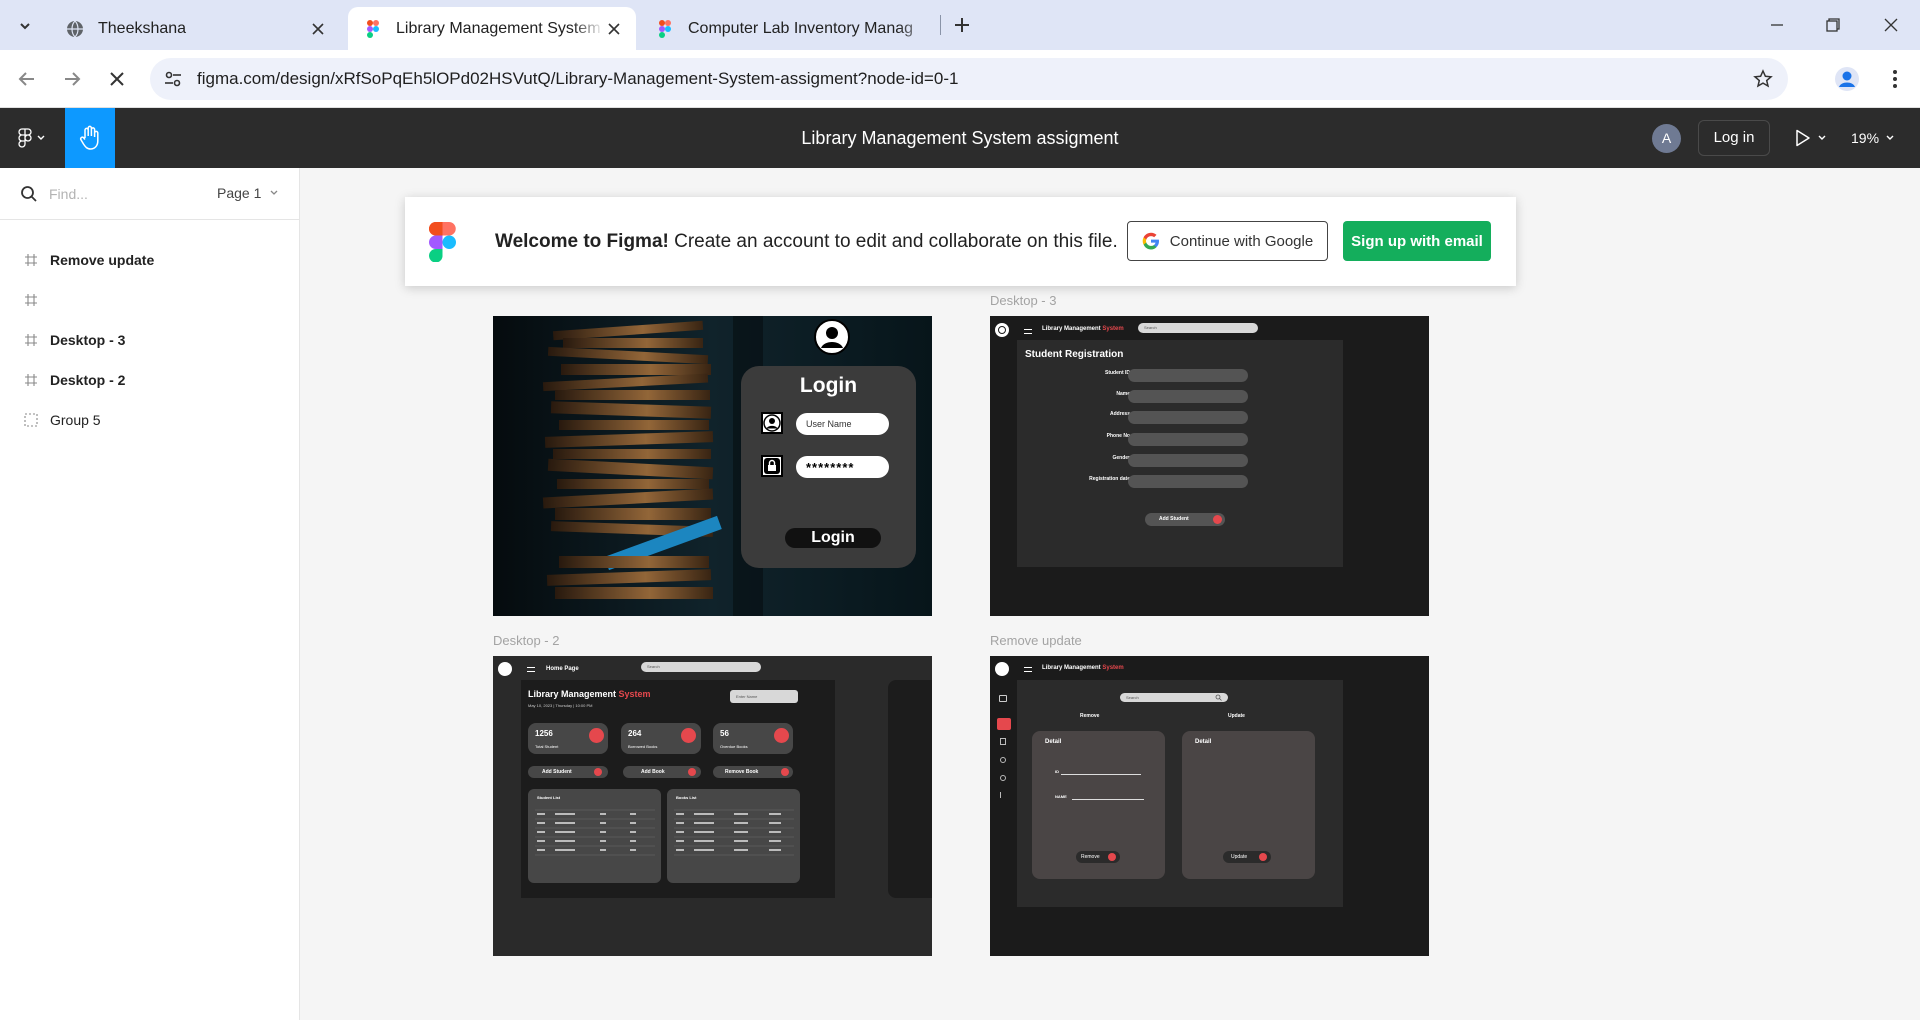 The width and height of the screenshot is (1920, 1020). I want to click on frame-label-desktop-2: Desktop - 2, so click(526, 640).